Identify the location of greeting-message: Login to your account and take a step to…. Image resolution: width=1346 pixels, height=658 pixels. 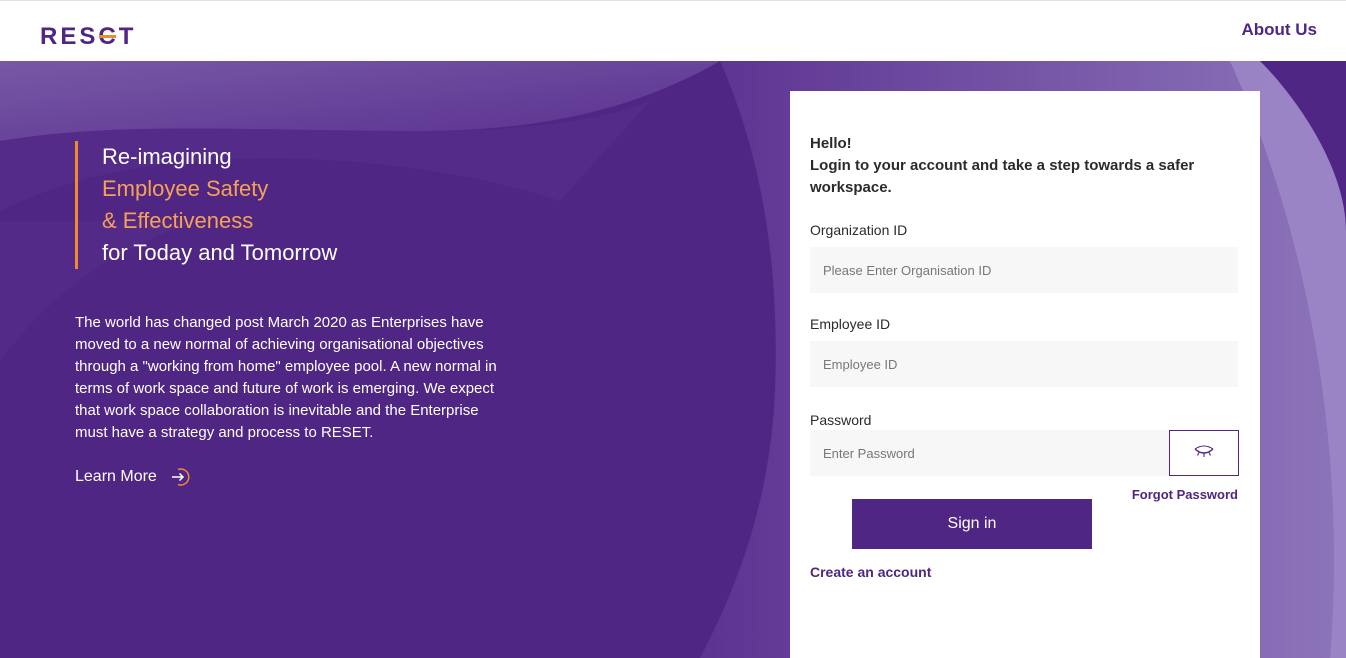
(1002, 176).